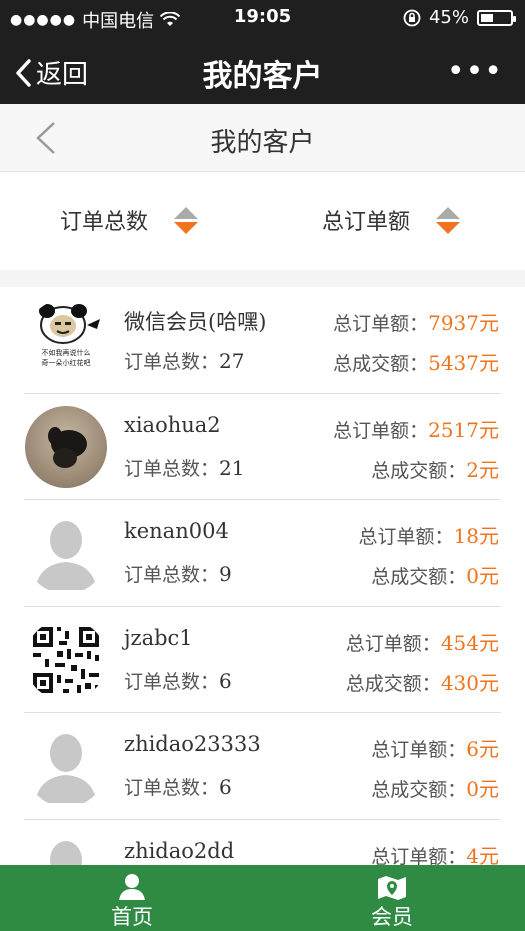 This screenshot has height=931, width=525. Describe the element at coordinates (435, 469) in the screenshot. I see `total-deal-amount: 总成交额：2元` at that location.